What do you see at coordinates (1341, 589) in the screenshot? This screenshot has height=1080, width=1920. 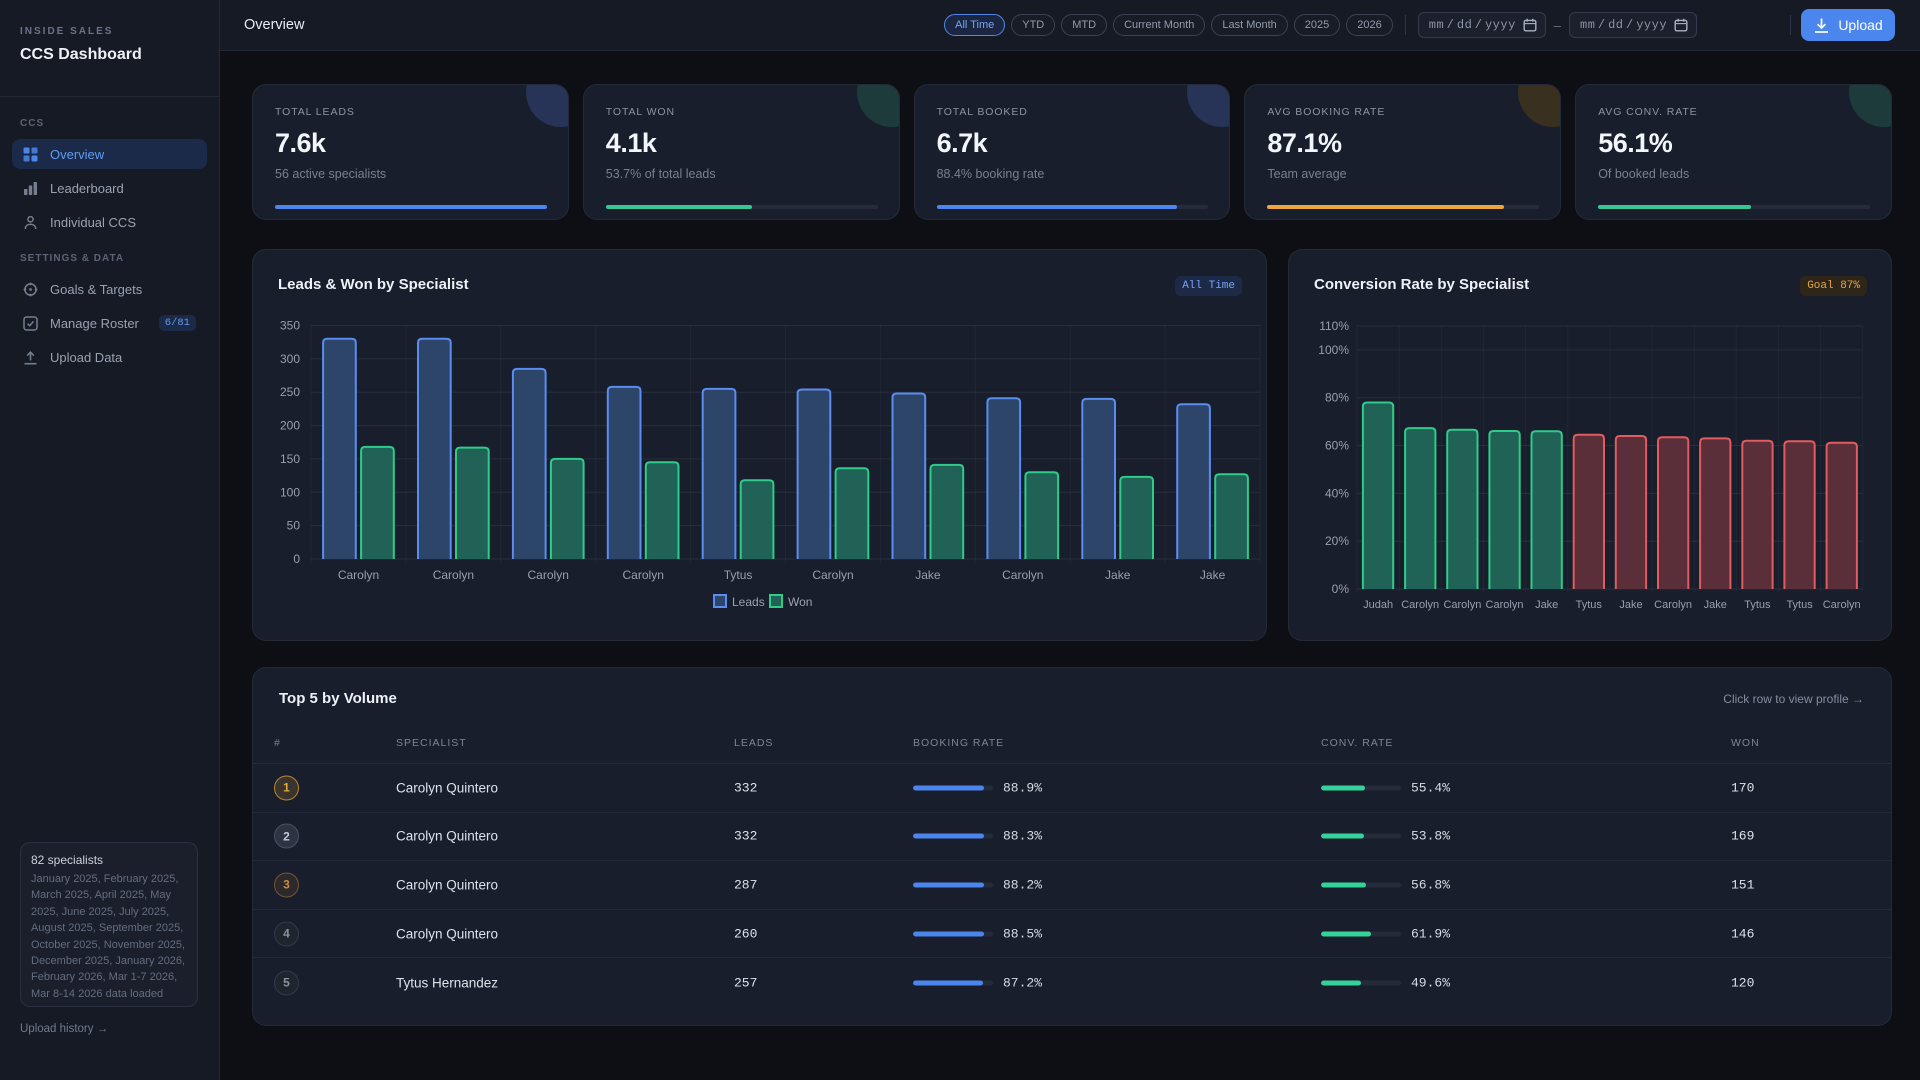 I see `svg-text: 0%` at bounding box center [1341, 589].